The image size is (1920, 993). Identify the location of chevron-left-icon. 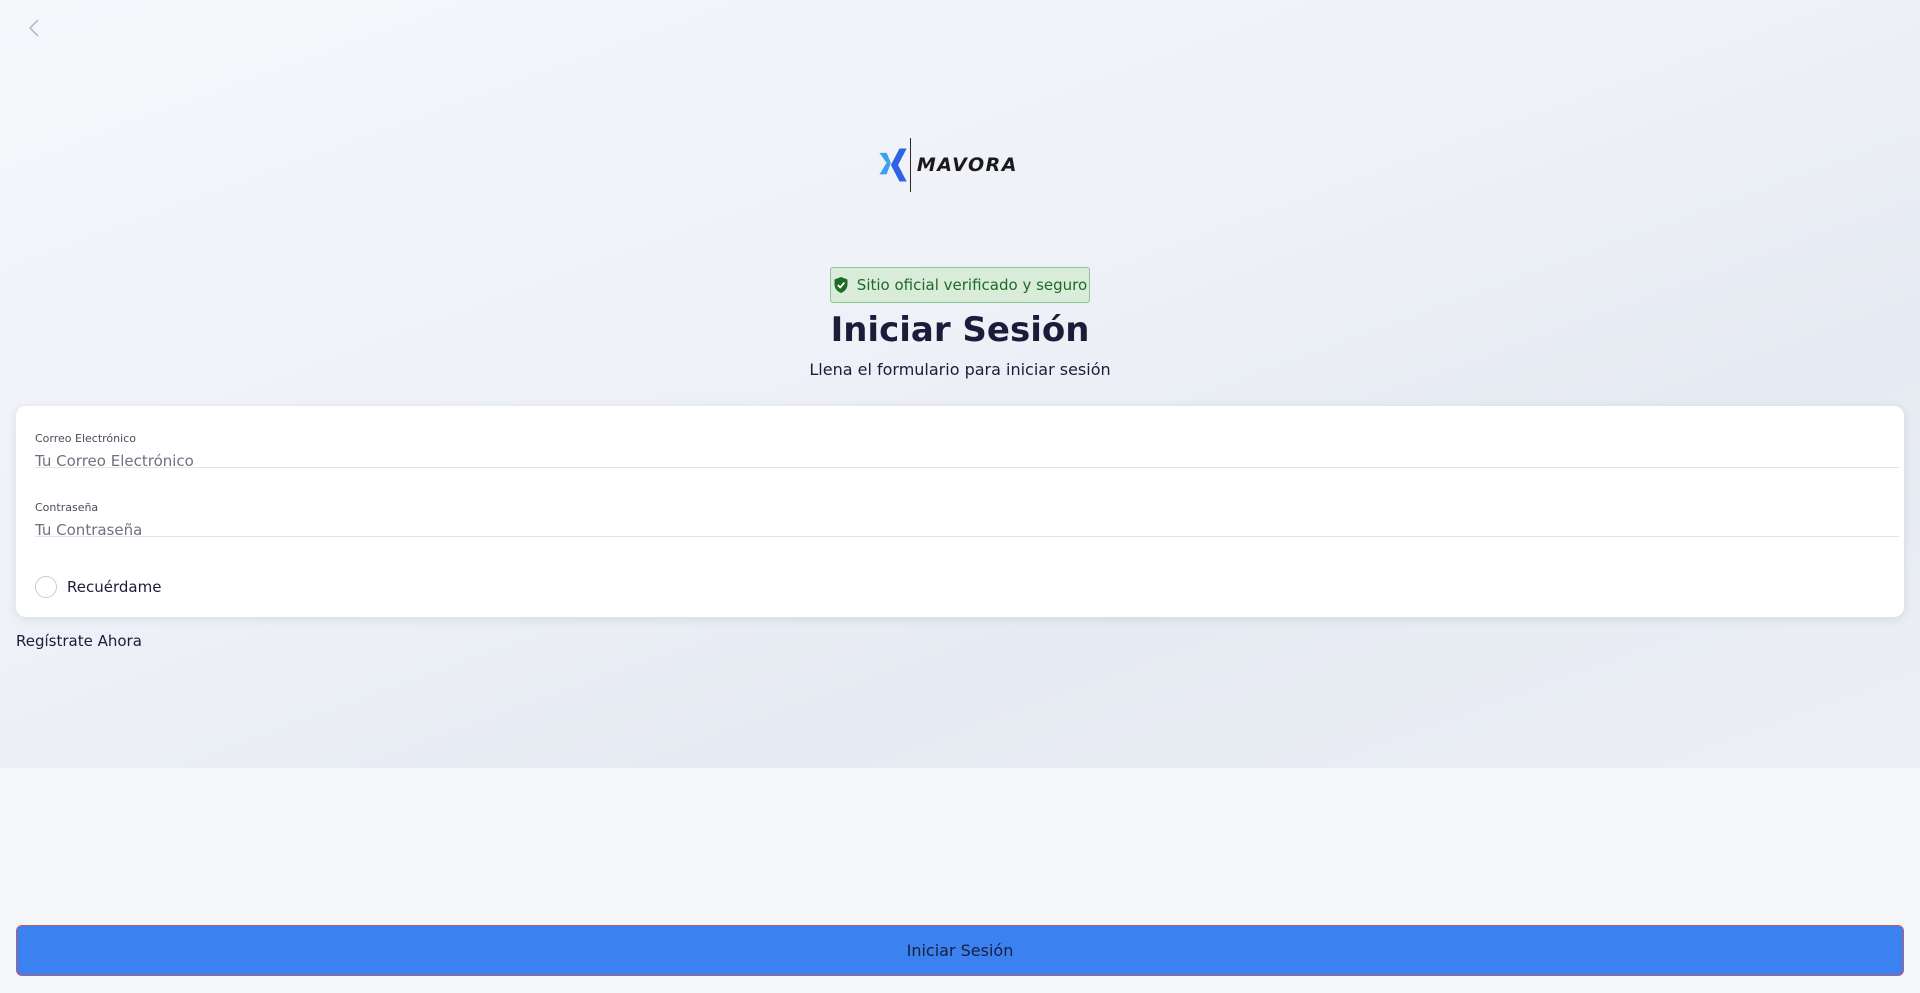
(33, 28).